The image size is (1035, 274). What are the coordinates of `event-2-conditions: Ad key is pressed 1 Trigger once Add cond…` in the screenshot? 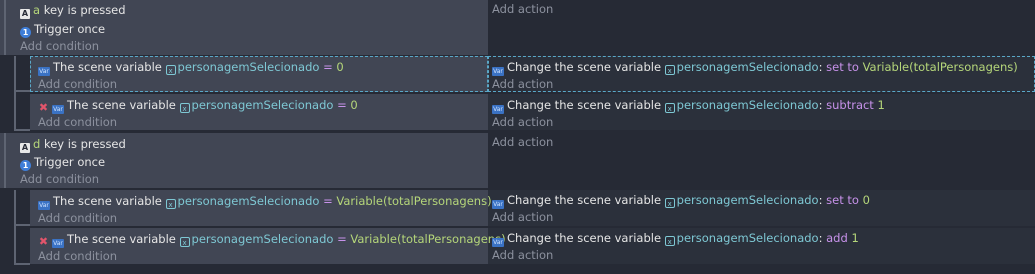 It's located at (244, 160).